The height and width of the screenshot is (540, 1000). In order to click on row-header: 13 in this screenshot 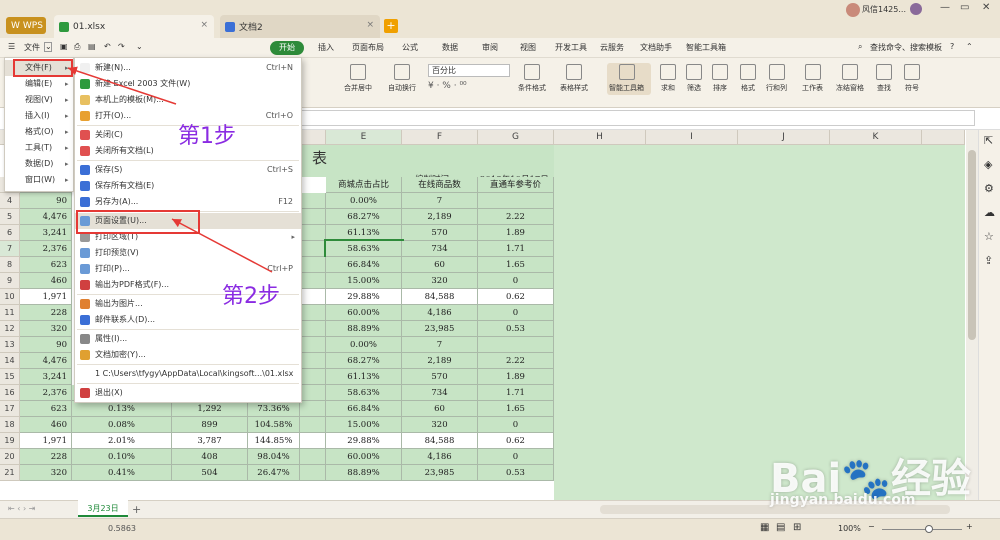, I will do `click(10, 345)`.